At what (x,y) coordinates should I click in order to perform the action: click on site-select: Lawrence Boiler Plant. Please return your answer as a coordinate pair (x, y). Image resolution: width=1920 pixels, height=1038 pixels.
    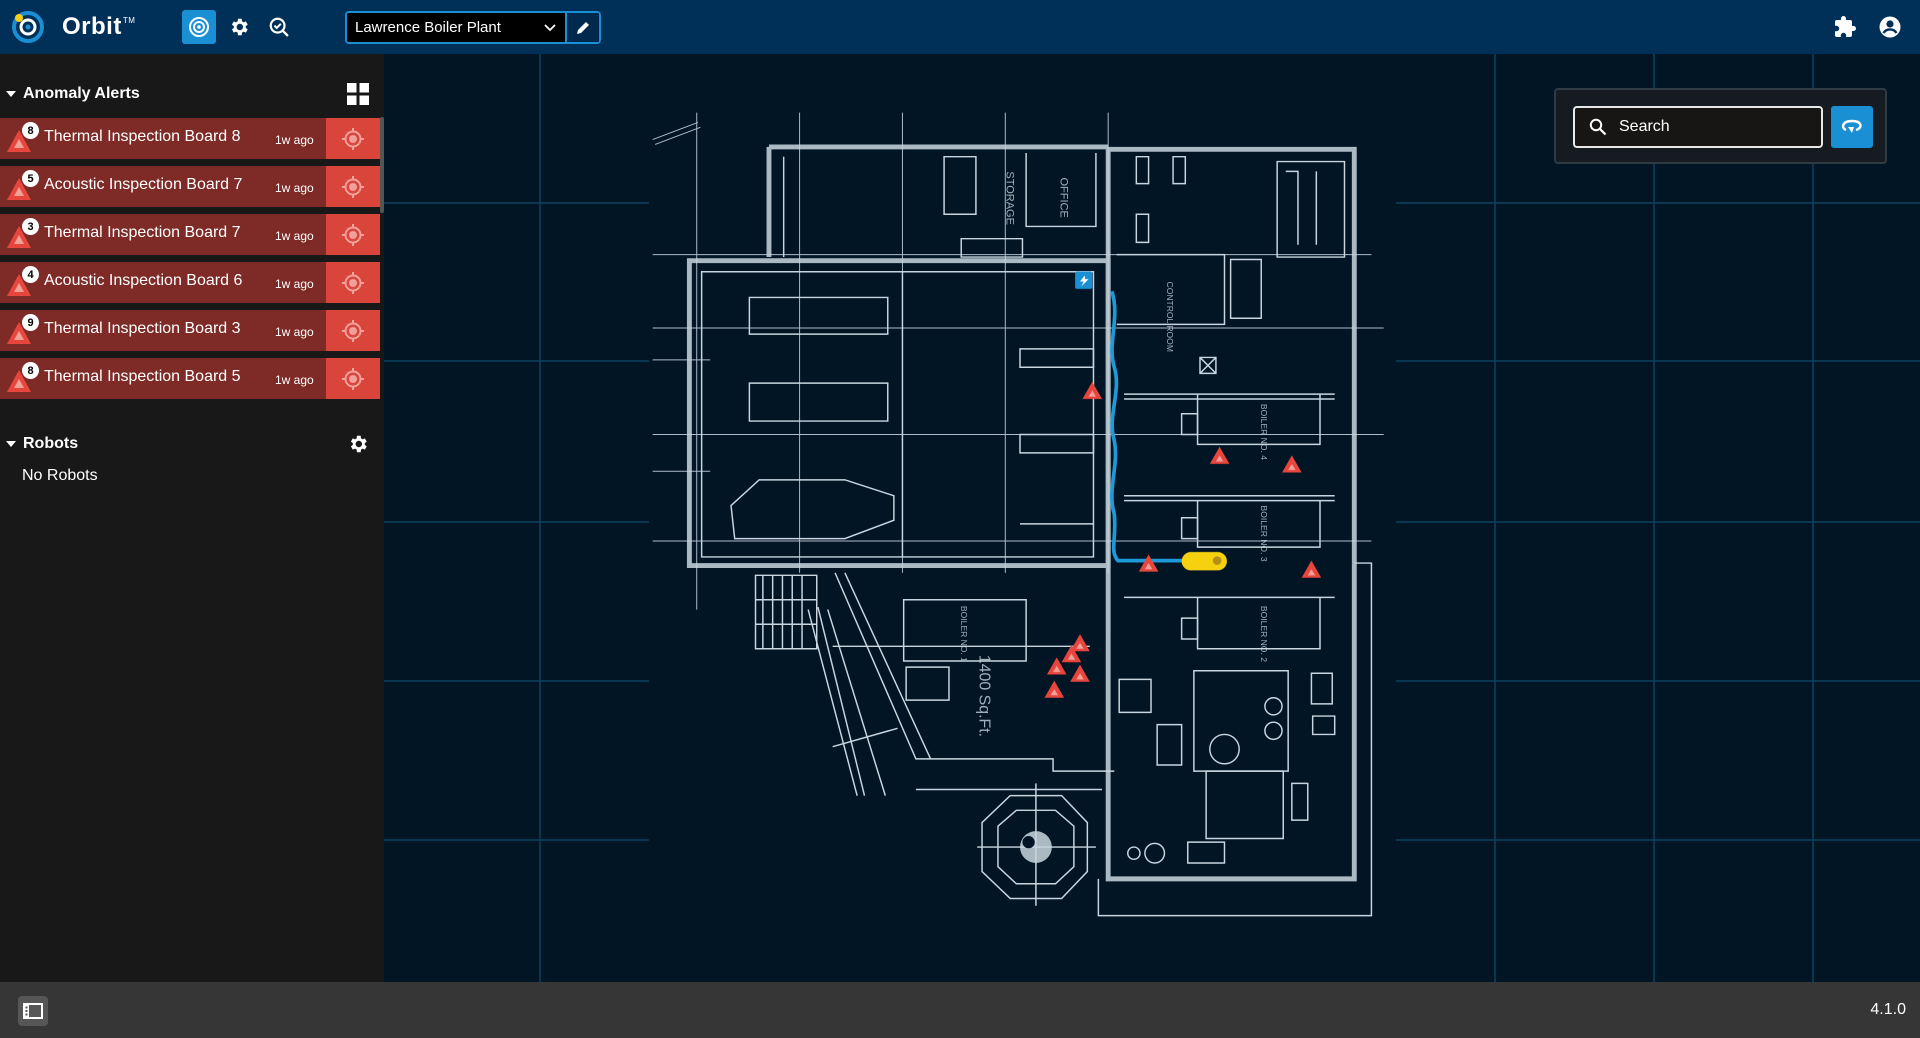
    Looking at the image, I should click on (473, 27).